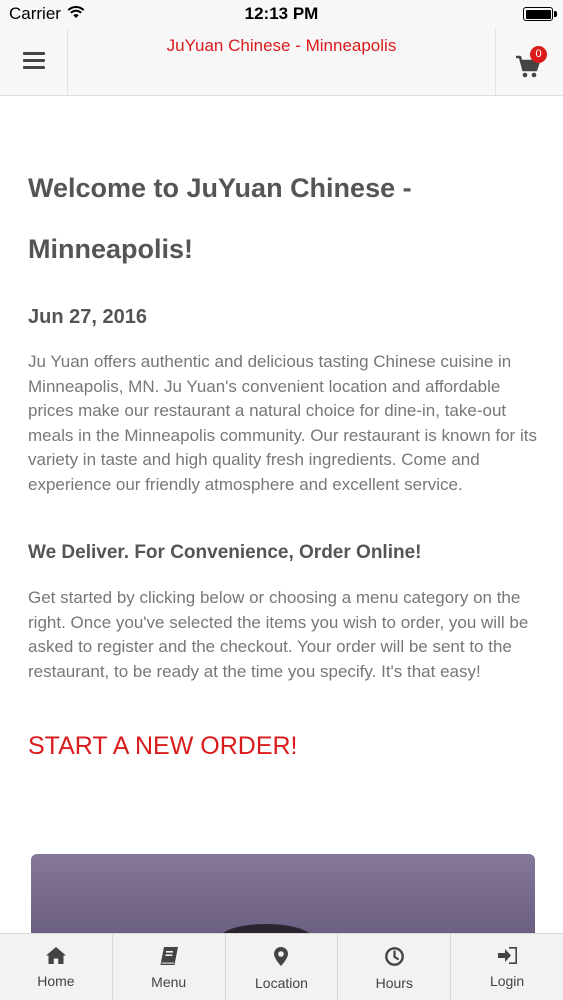 This screenshot has height=1000, width=563. Describe the element at coordinates (394, 961) in the screenshot. I see `clock-icon` at that location.